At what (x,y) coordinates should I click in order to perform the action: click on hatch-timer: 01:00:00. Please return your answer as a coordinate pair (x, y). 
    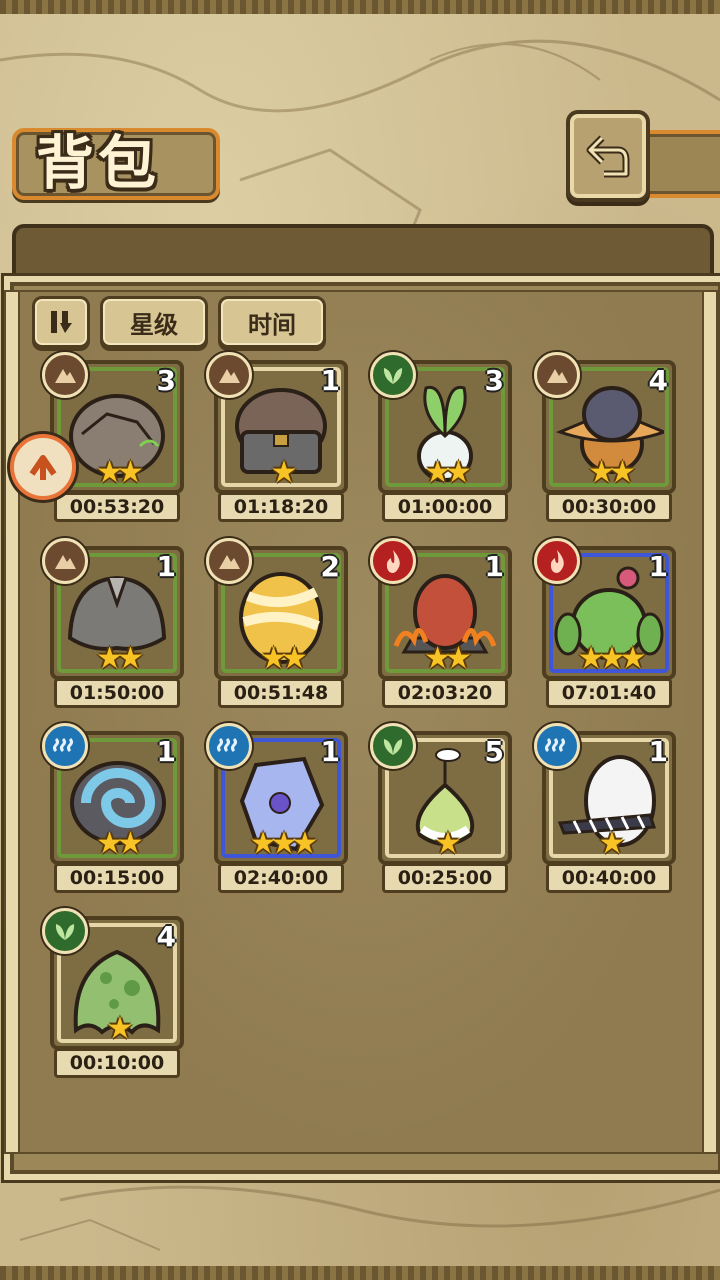
    Looking at the image, I should click on (445, 507).